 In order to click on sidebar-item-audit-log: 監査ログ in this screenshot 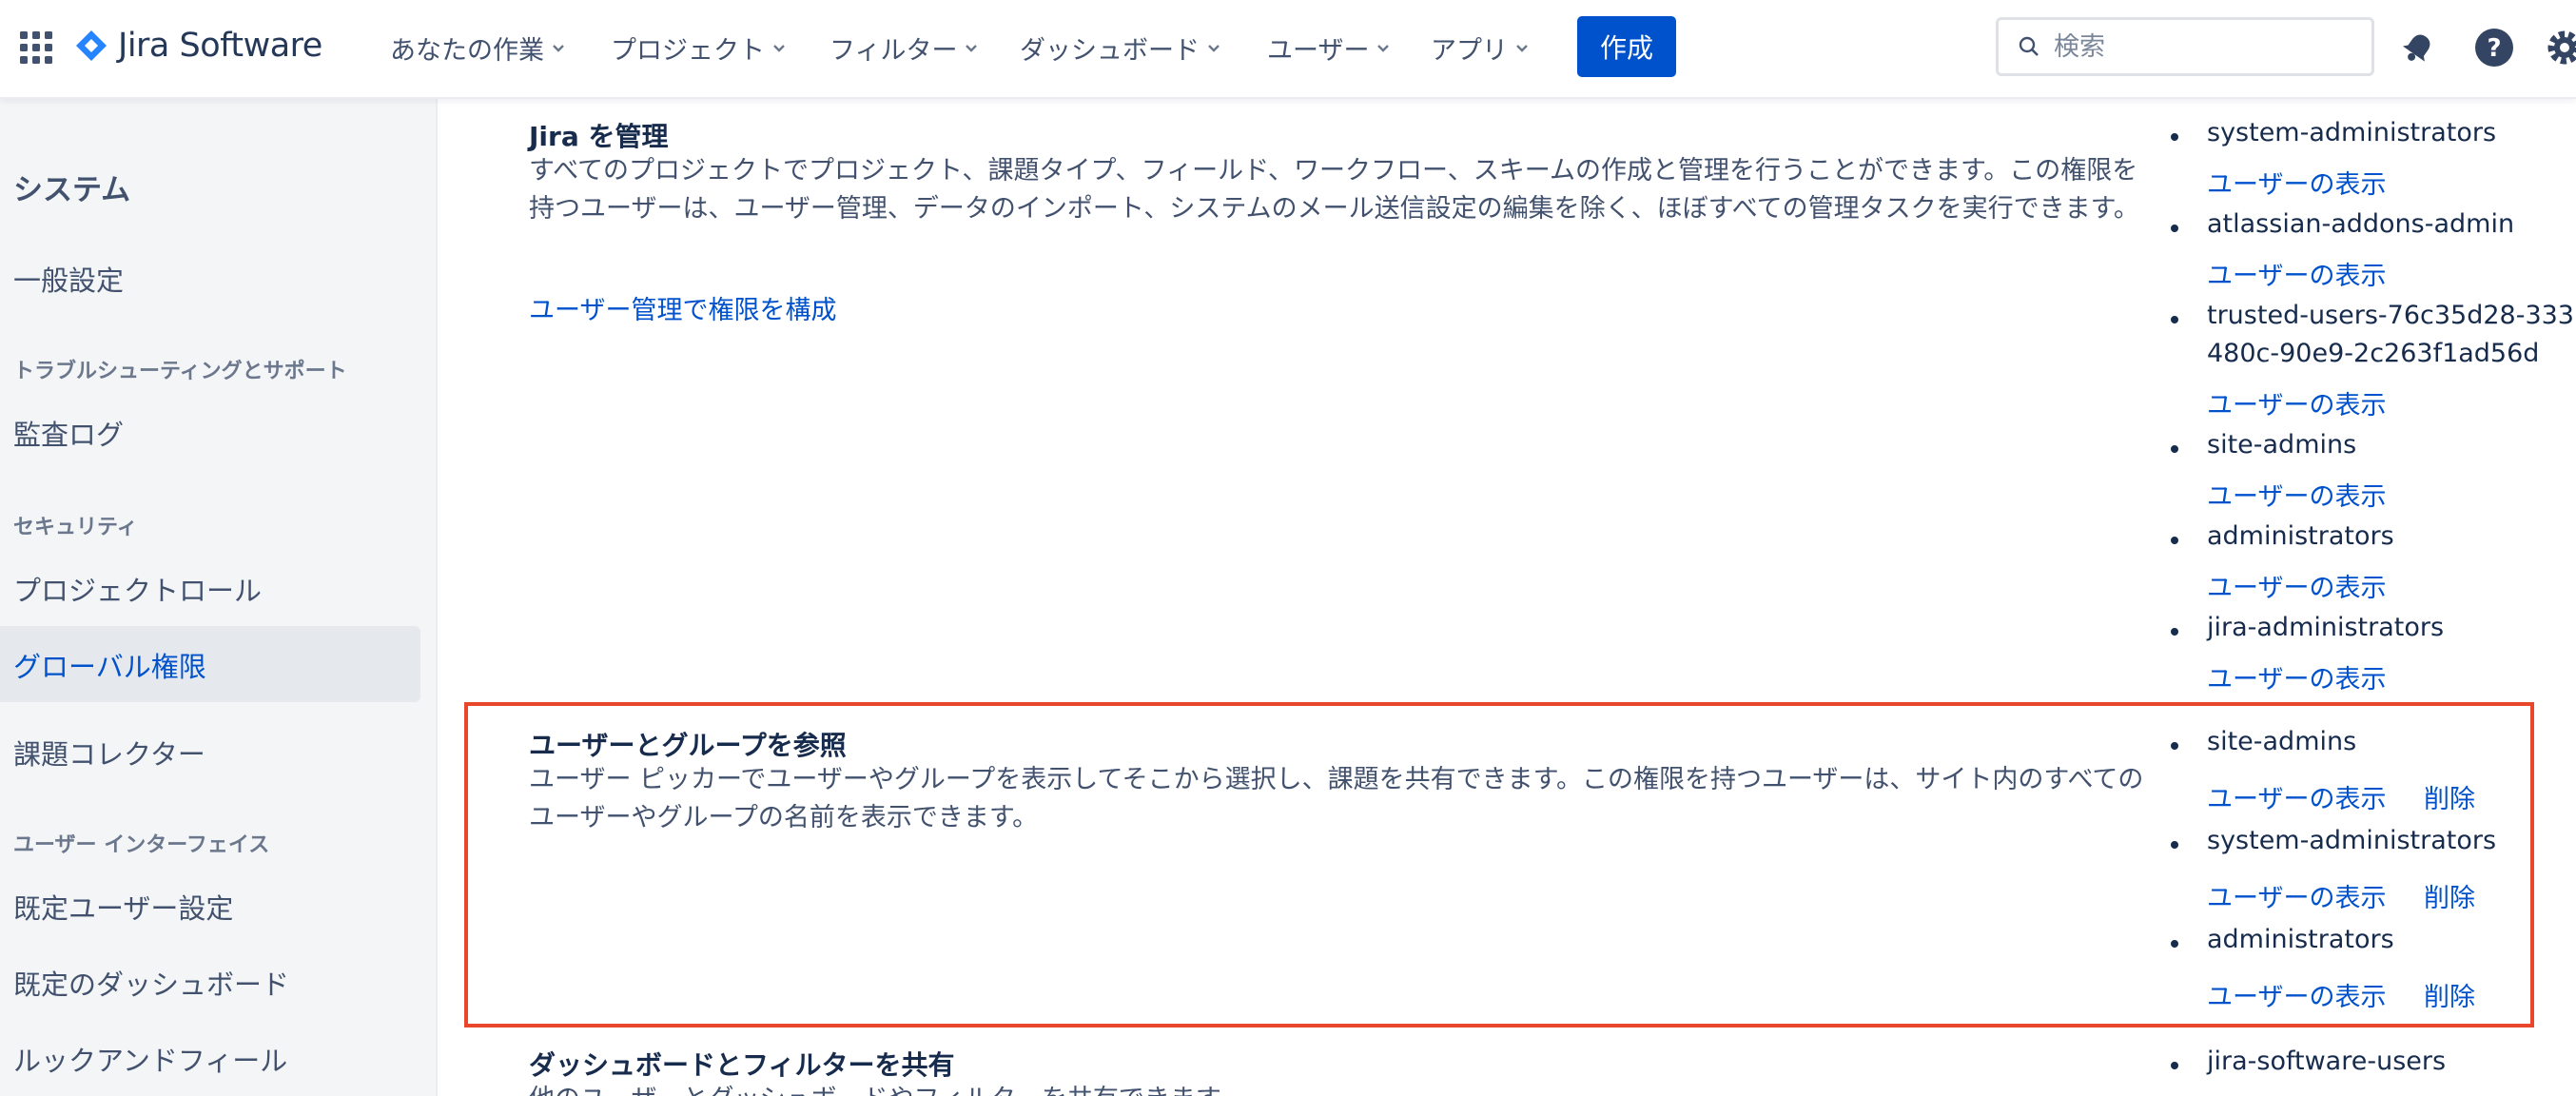, I will do `click(68, 433)`.